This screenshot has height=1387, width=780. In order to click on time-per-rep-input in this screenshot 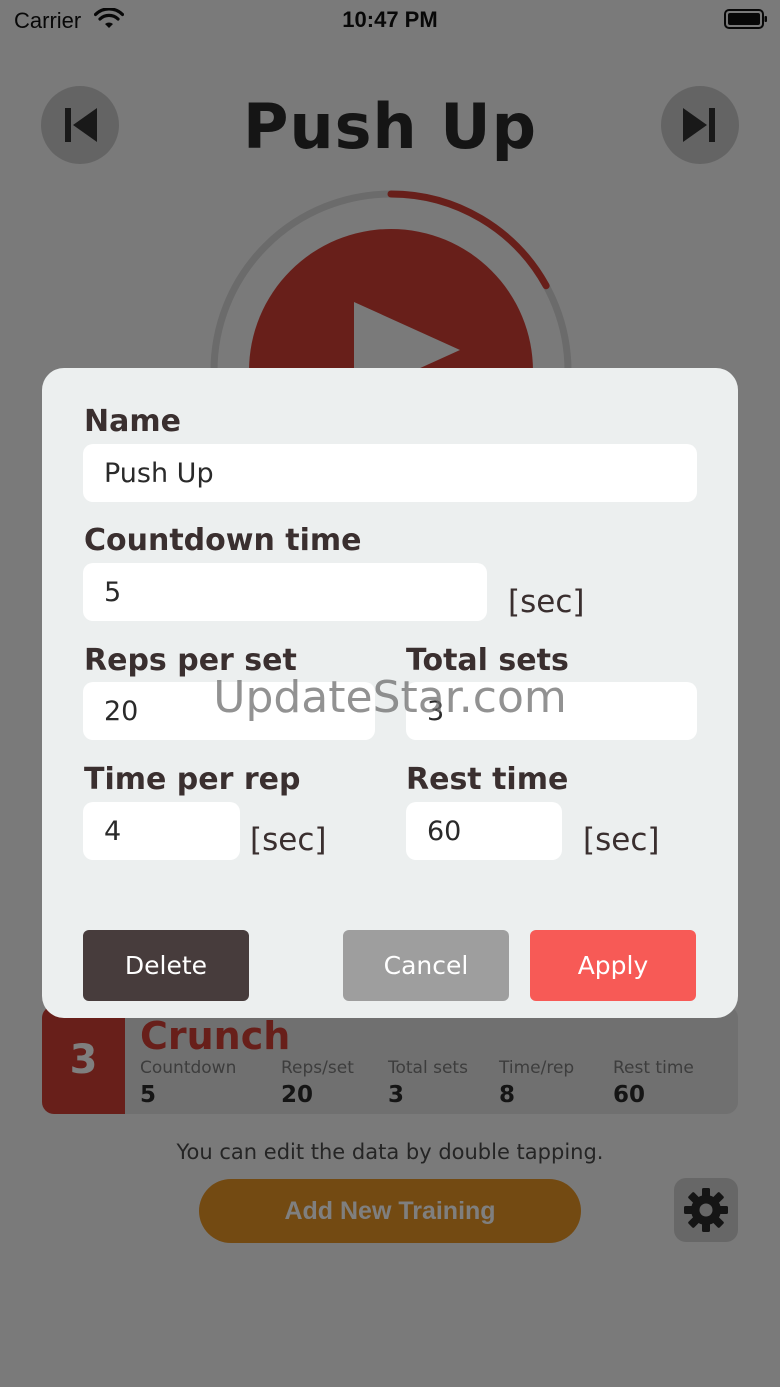, I will do `click(161, 831)`.